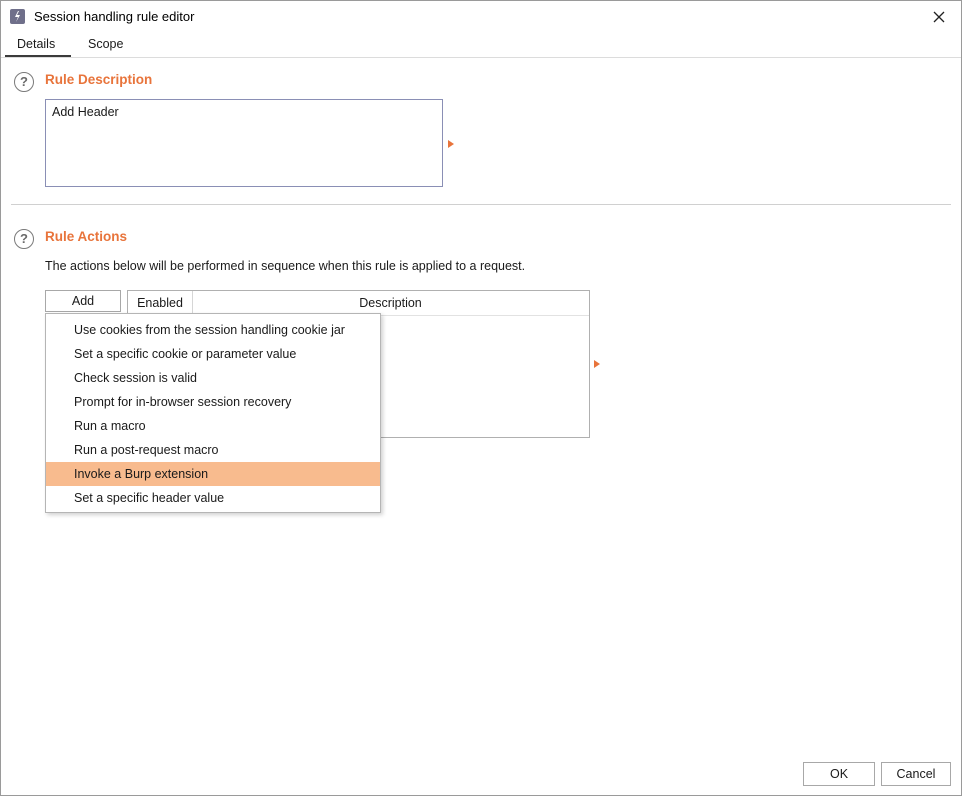  I want to click on menu-item-run-post-request-macro: Run a post-request macro, so click(213, 450).